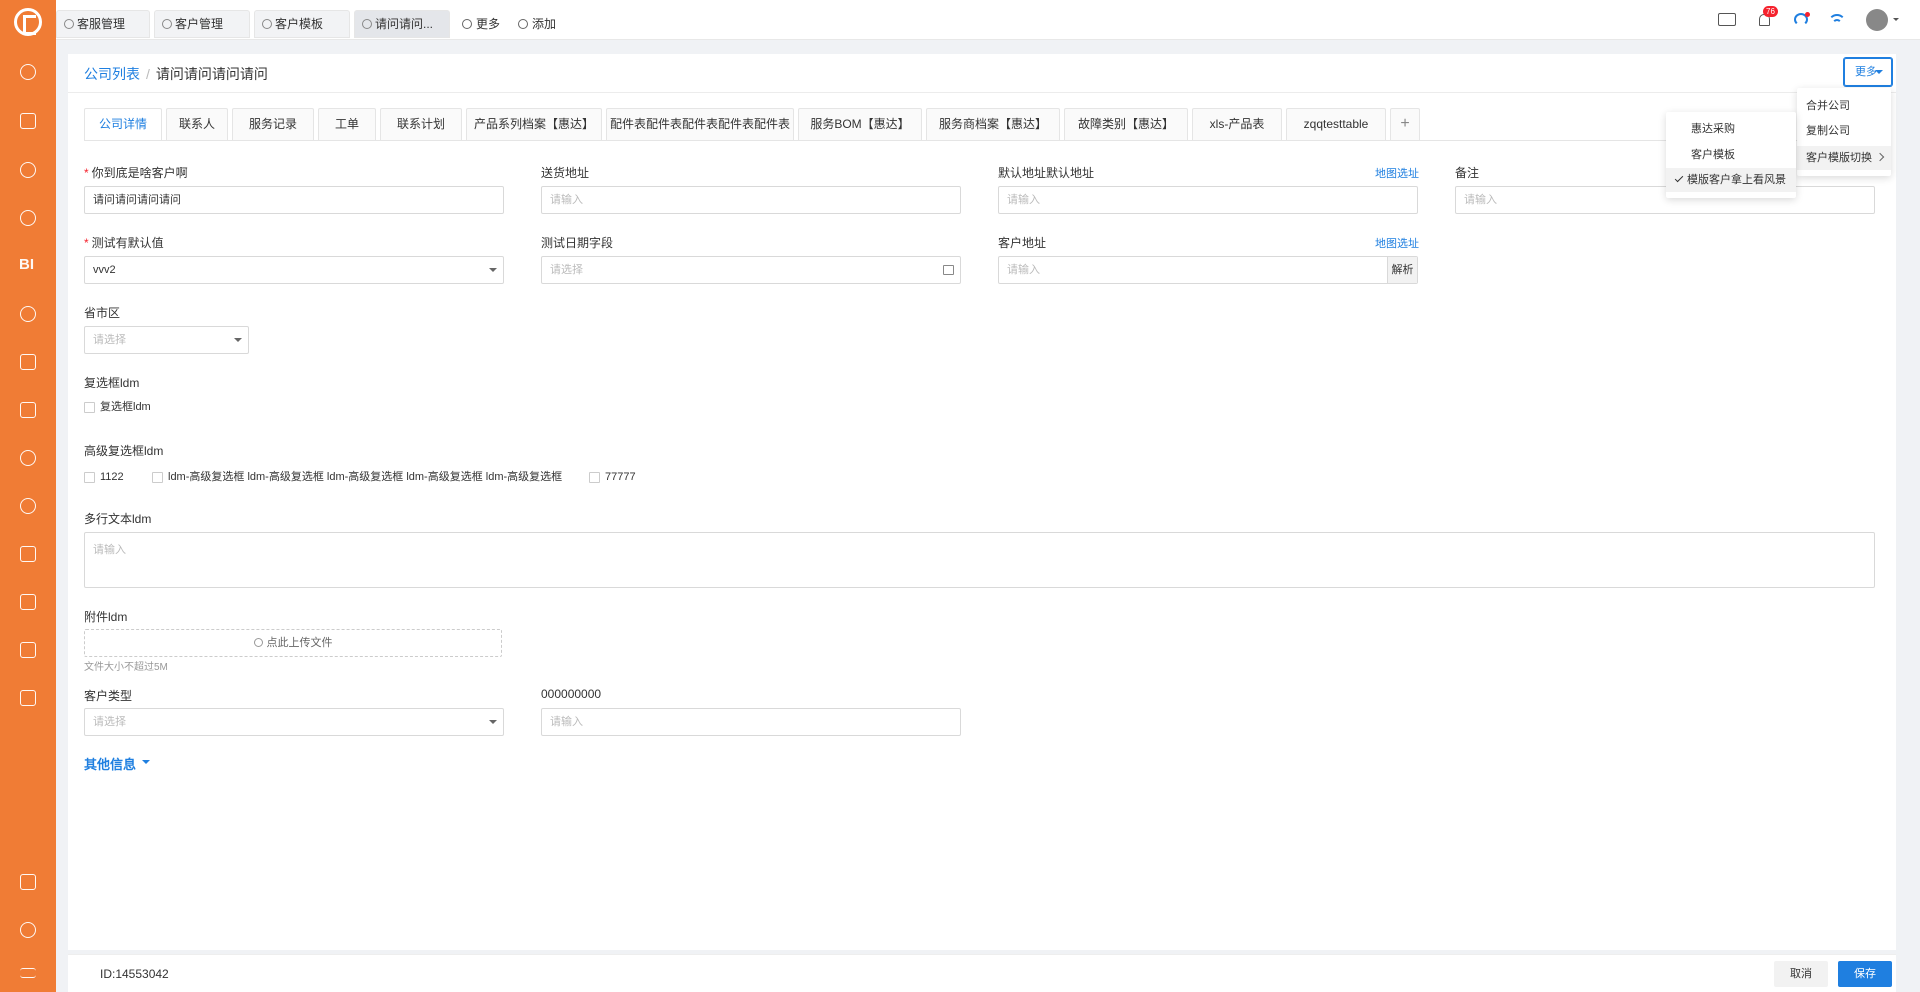 Image resolution: width=1920 pixels, height=992 pixels. Describe the element at coordinates (1837, 20) in the screenshot. I see `wifi-icon` at that location.